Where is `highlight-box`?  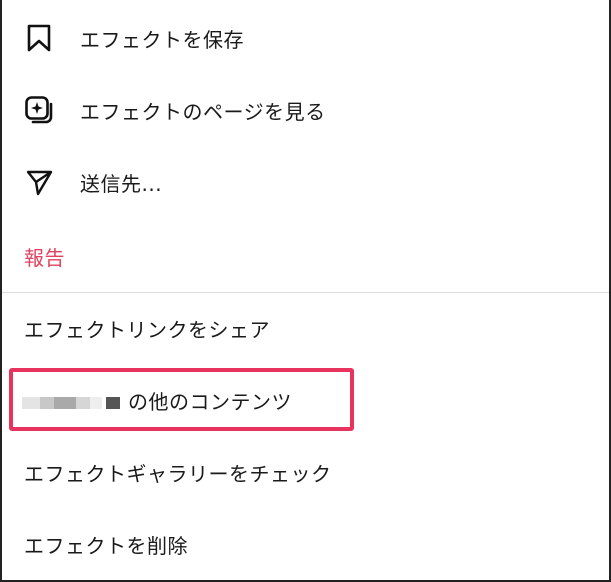
highlight-box is located at coordinates (181, 399).